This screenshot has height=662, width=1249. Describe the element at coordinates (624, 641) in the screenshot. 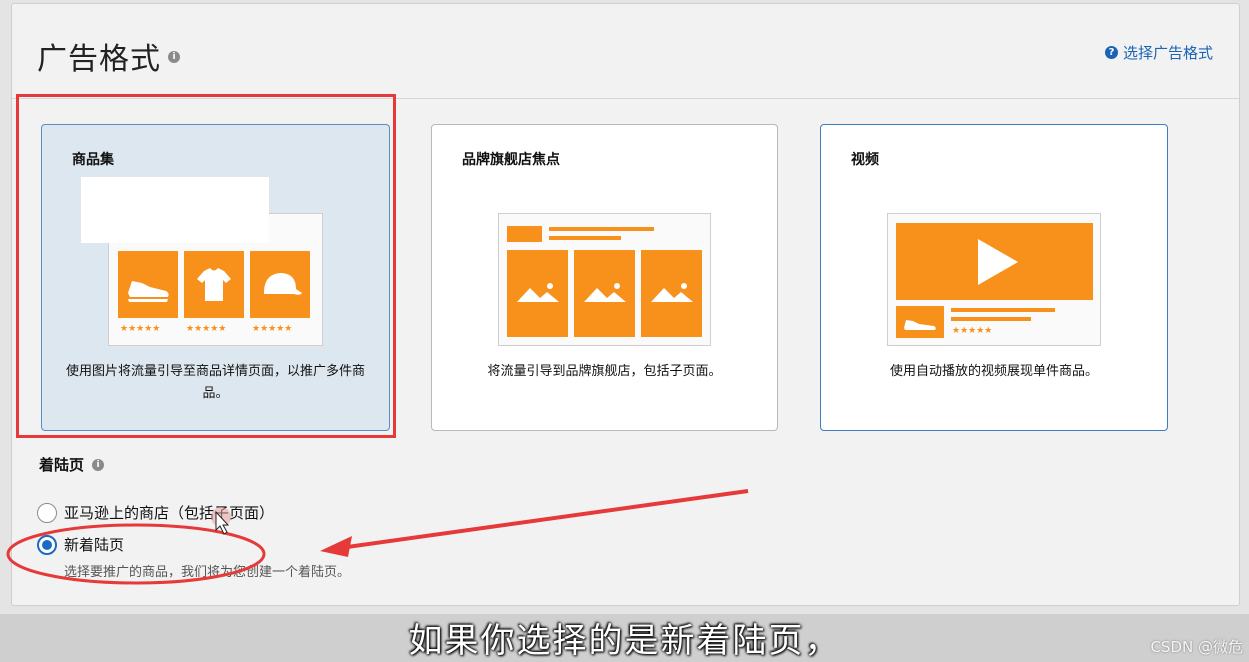

I see `video-subtitle: 如果你选择的是新着陆页，` at that location.